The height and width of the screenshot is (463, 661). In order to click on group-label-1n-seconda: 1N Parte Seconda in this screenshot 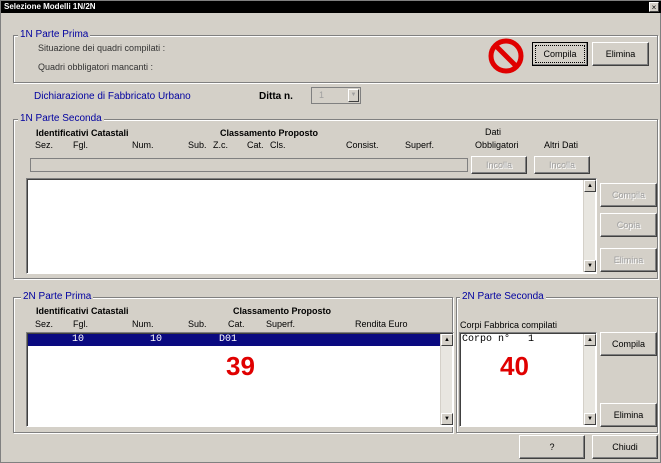, I will do `click(61, 118)`.